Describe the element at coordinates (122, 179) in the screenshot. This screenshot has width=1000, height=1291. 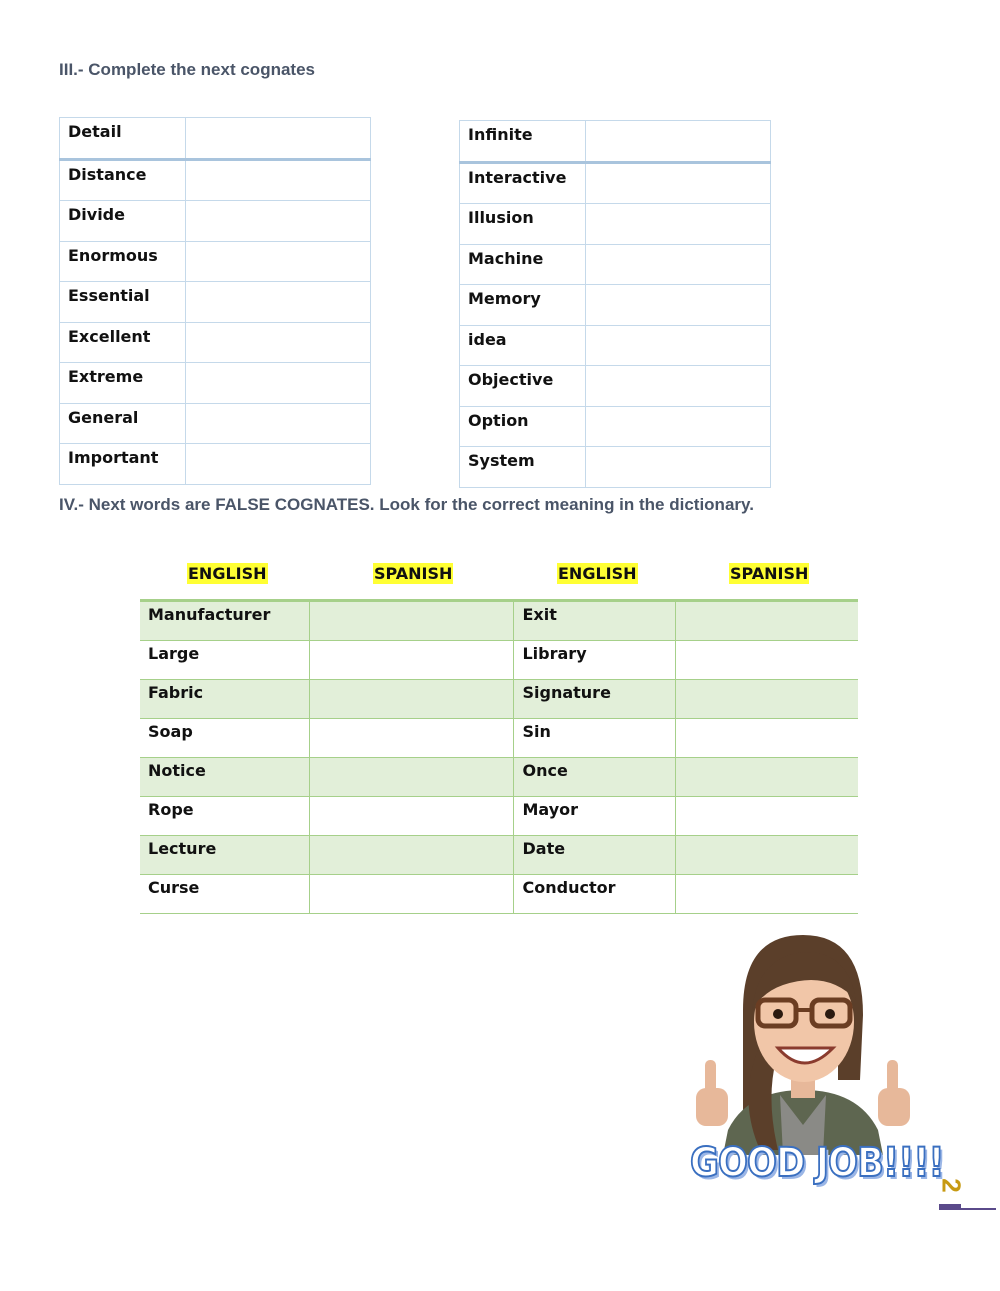
I see `cognate-word: Distance` at that location.